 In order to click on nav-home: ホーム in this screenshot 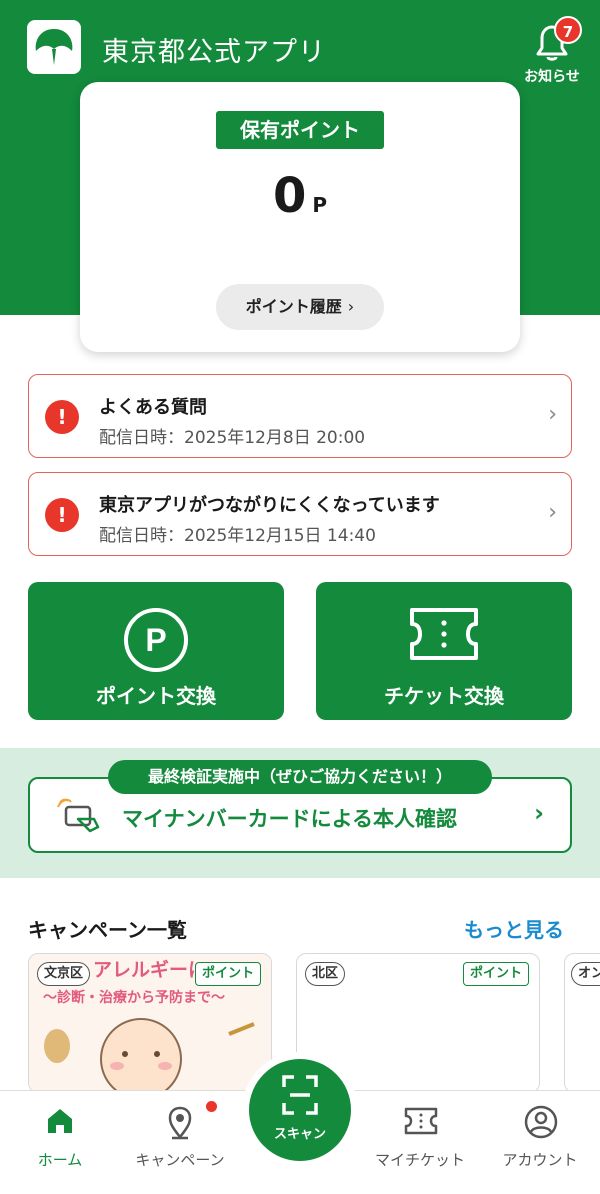, I will do `click(60, 1142)`.